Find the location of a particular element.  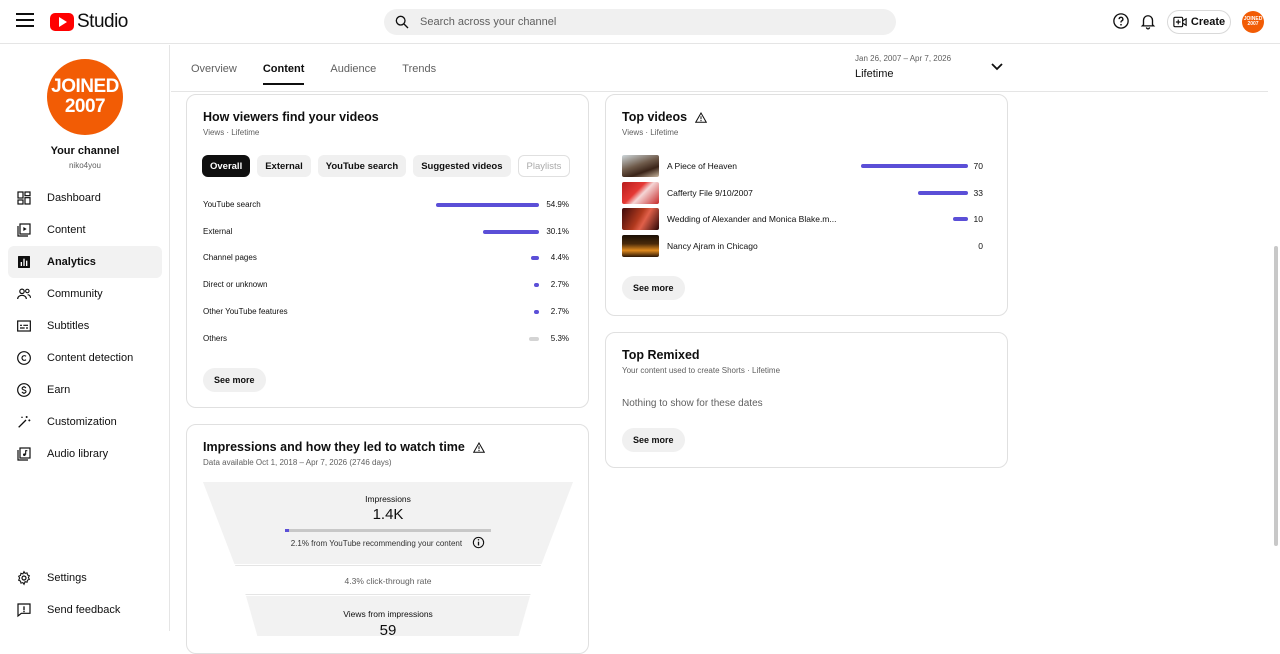

card-title: How viewers find your videos is located at coordinates (291, 117).